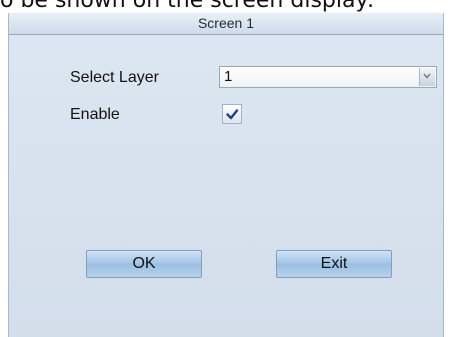 The height and width of the screenshot is (337, 451). What do you see at coordinates (328, 77) in the screenshot?
I see `select-layer-dropdown: 1` at bounding box center [328, 77].